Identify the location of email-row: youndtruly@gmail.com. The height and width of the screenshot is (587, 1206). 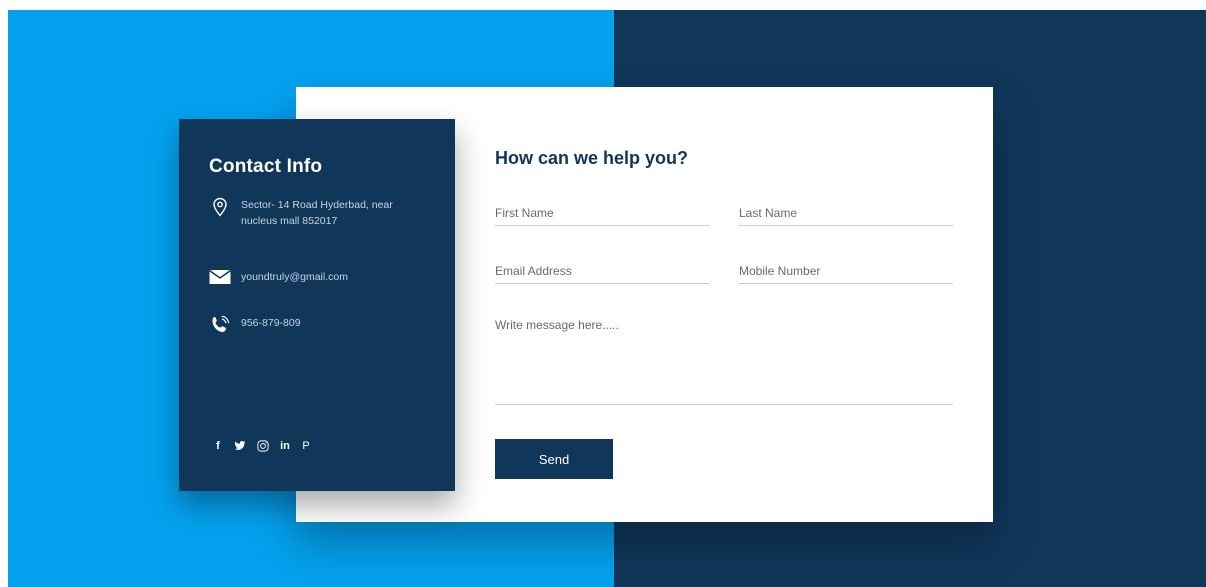
(320, 277).